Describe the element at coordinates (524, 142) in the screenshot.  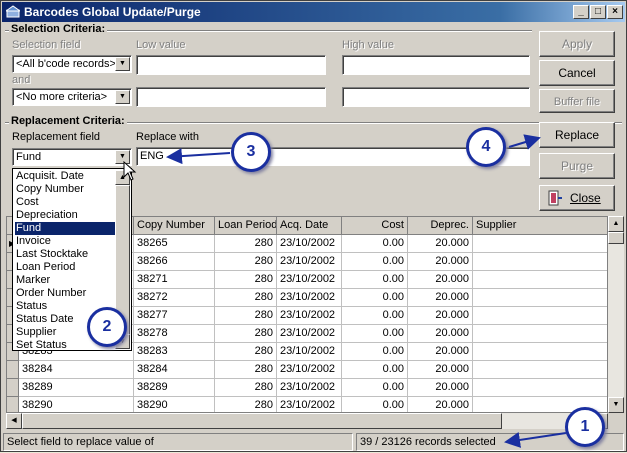
I see `arrow-to-replace-button` at that location.